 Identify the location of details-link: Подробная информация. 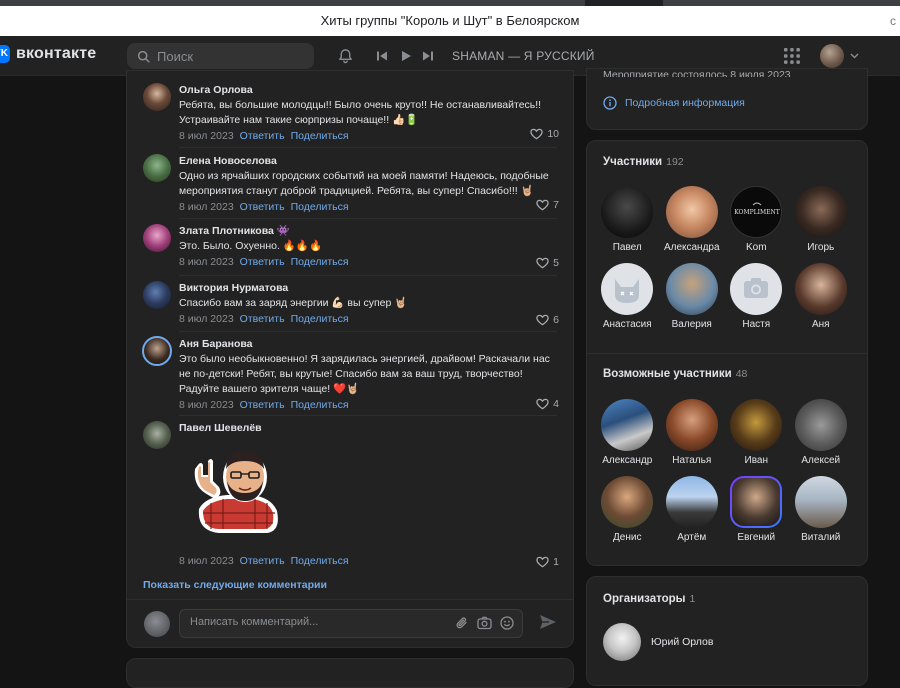
(674, 103).